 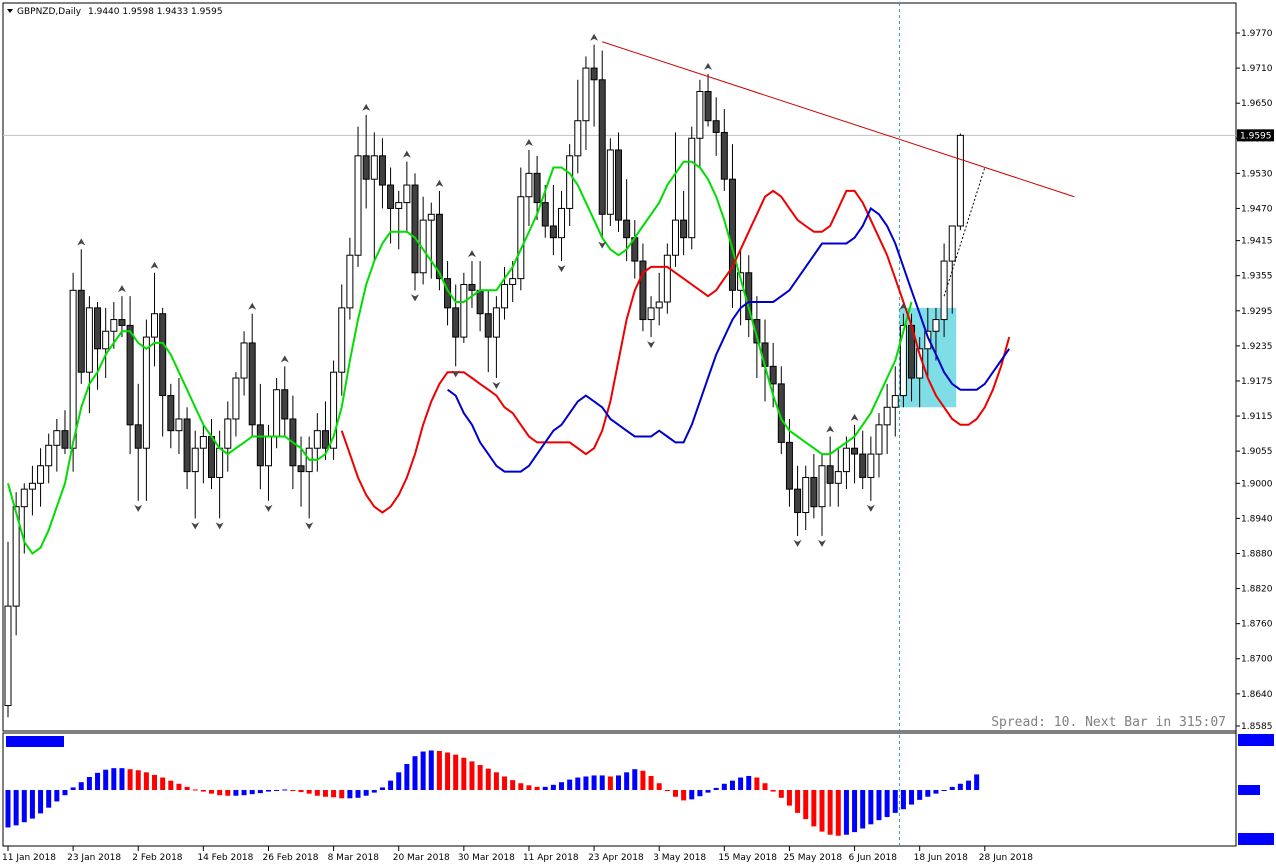 What do you see at coordinates (1256, 136) in the screenshot?
I see `current-price-label: 1.9595` at bounding box center [1256, 136].